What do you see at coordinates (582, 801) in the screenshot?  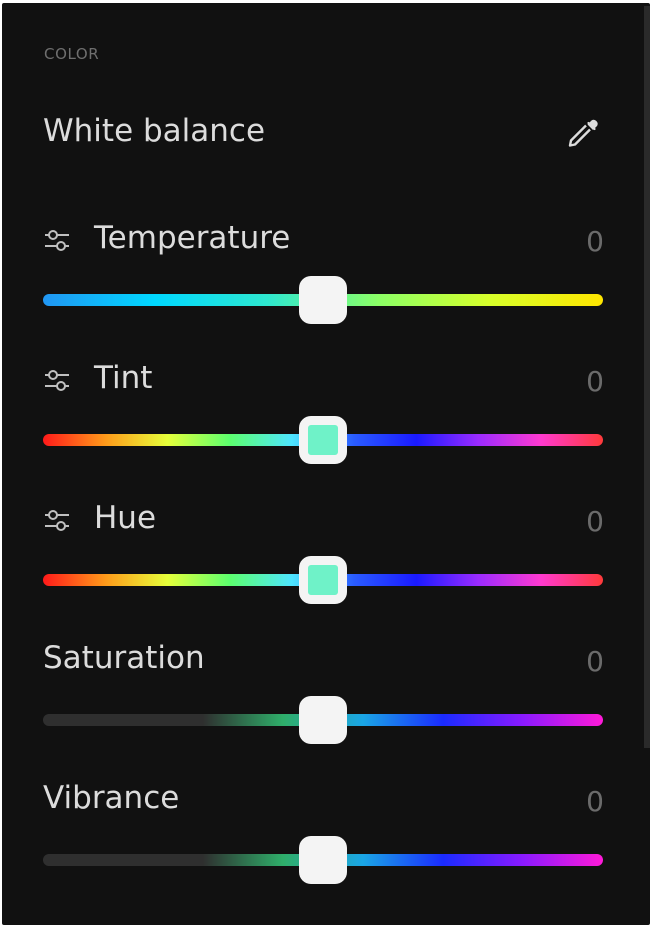 I see `vibrance-value: 0` at bounding box center [582, 801].